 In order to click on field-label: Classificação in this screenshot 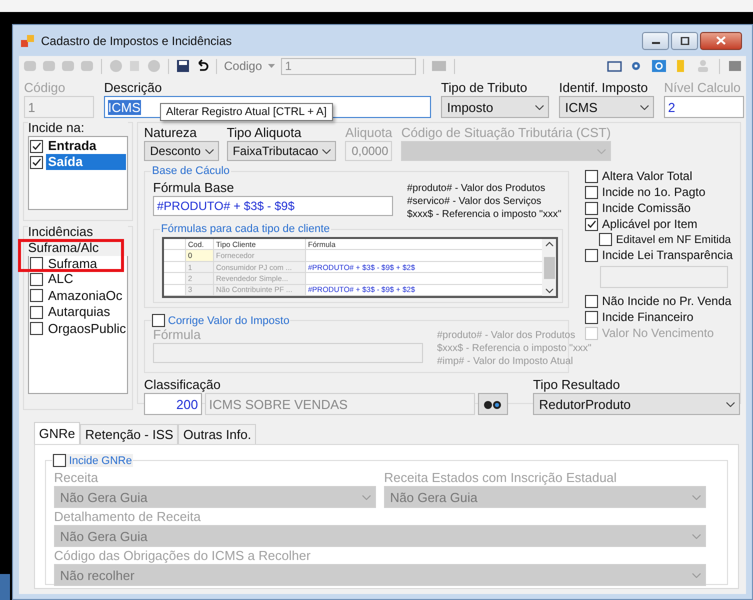, I will do `click(183, 385)`.